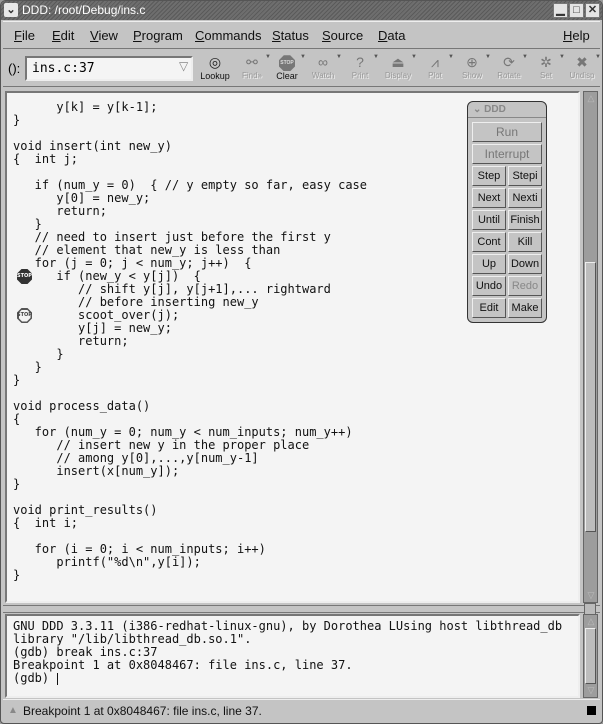 The height and width of the screenshot is (724, 603). What do you see at coordinates (35, 678) in the screenshot?
I see `gdb-prompt: (gdb)` at bounding box center [35, 678].